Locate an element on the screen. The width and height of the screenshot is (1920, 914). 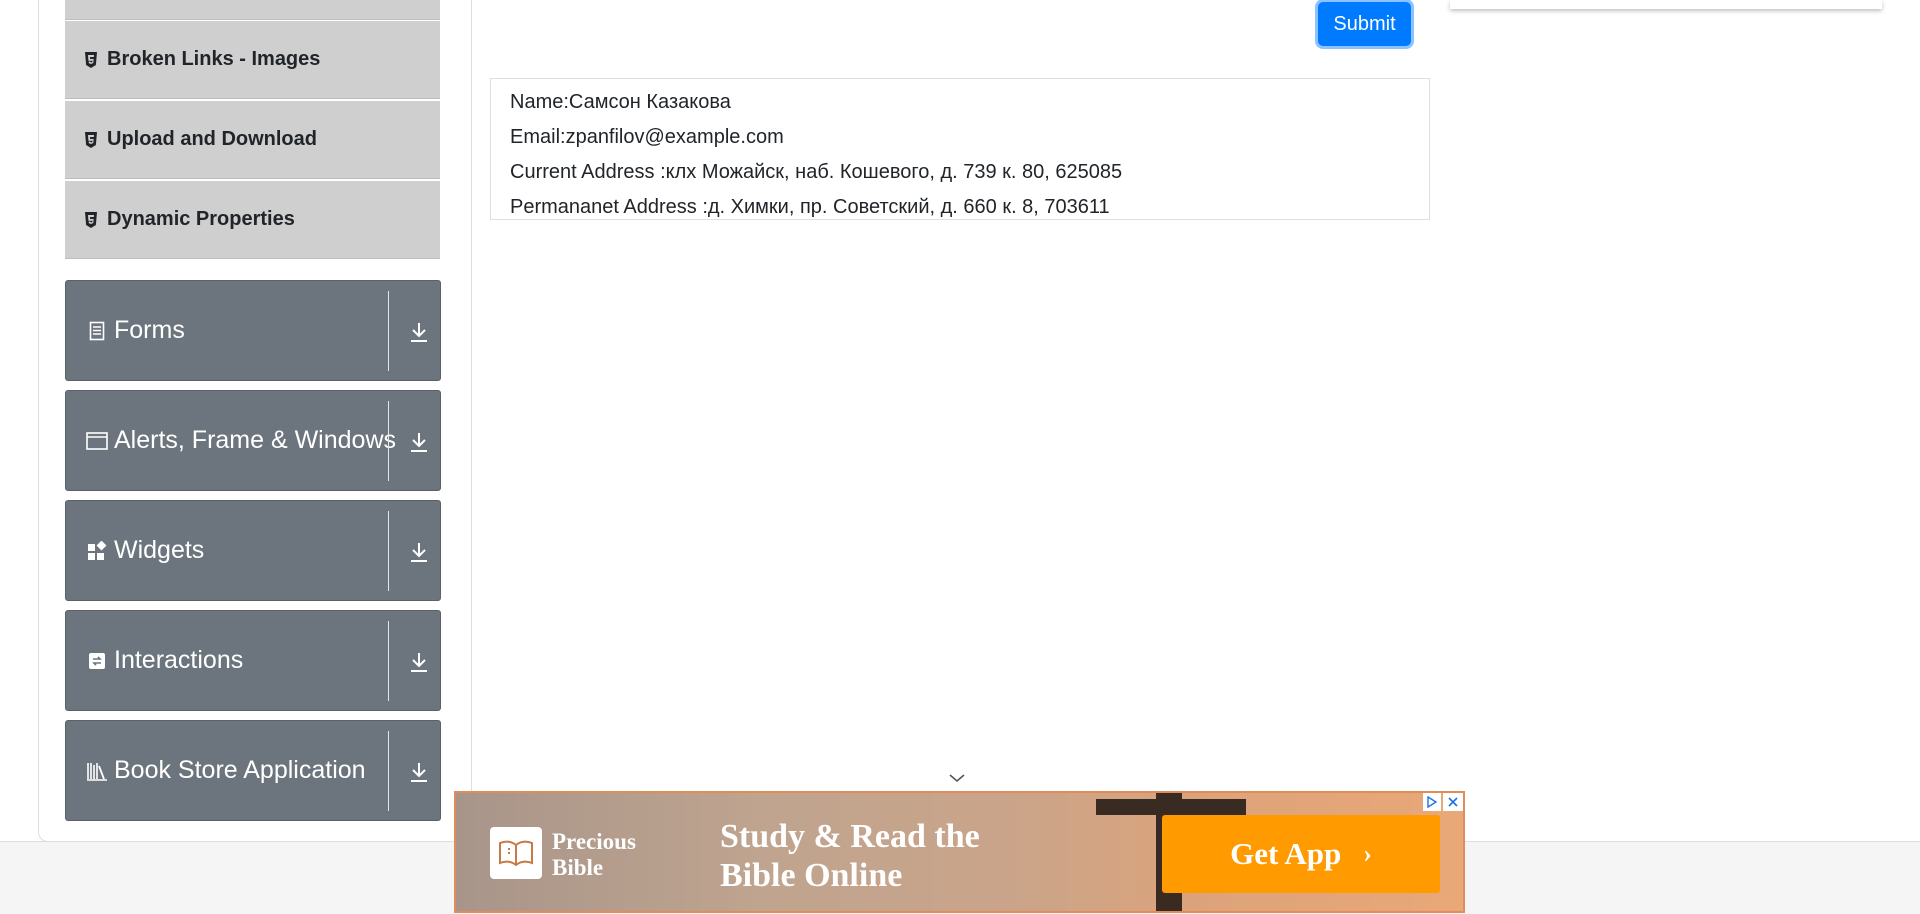
output-name: Name:Самсон Казакова is located at coordinates (620, 102).